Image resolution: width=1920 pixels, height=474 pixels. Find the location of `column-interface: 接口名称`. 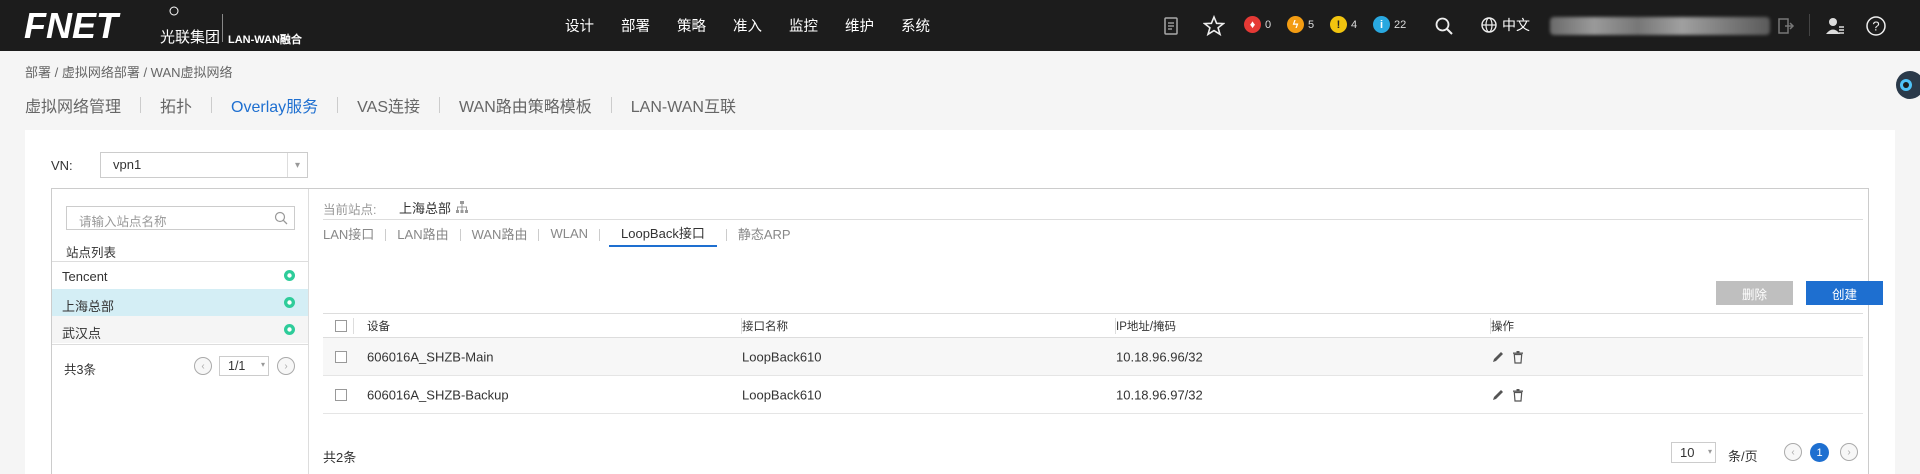

column-interface: 接口名称 is located at coordinates (765, 326).